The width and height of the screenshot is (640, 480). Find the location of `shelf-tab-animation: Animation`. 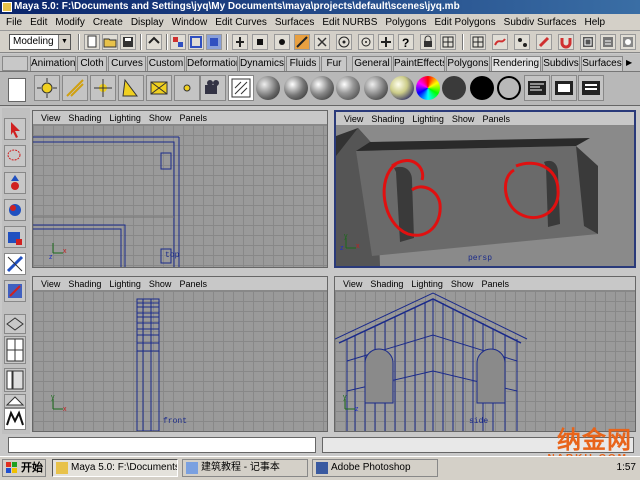

shelf-tab-animation: Animation is located at coordinates (53, 63).